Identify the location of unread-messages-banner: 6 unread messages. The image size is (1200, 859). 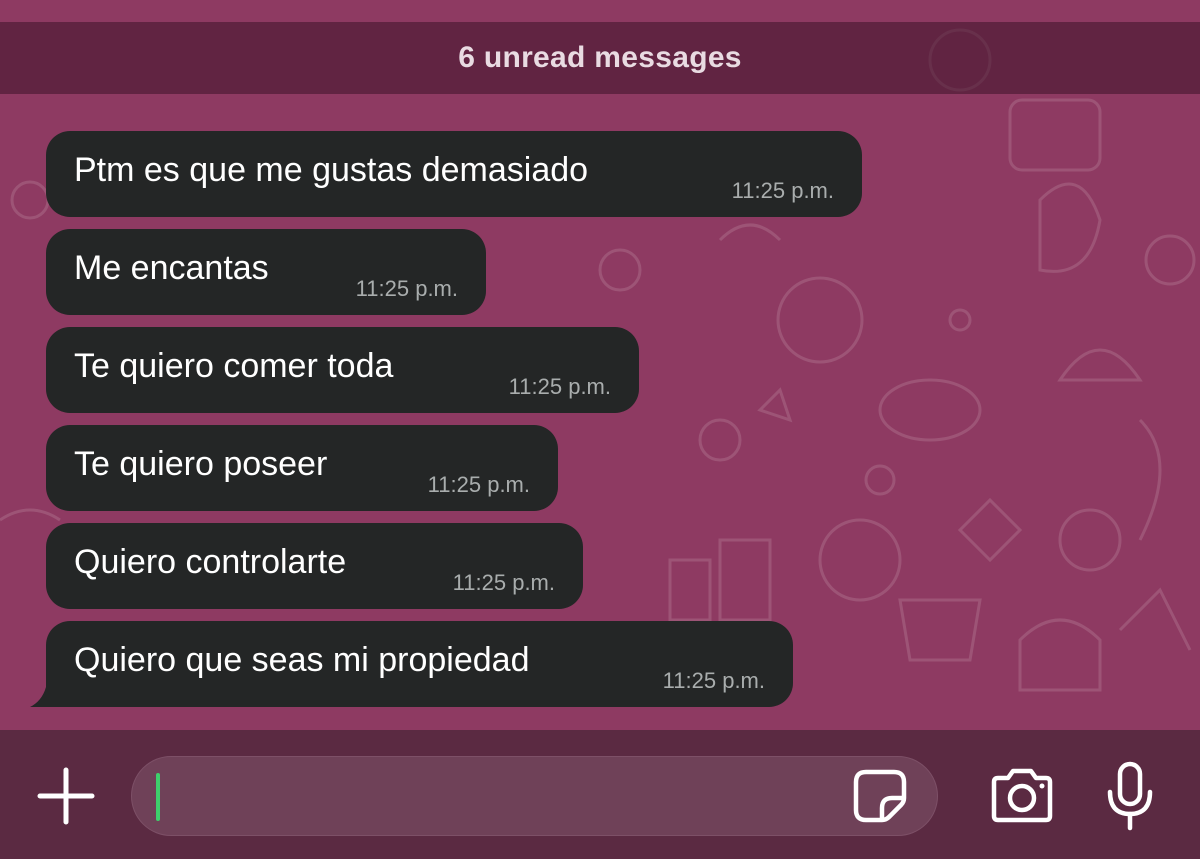
(600, 58).